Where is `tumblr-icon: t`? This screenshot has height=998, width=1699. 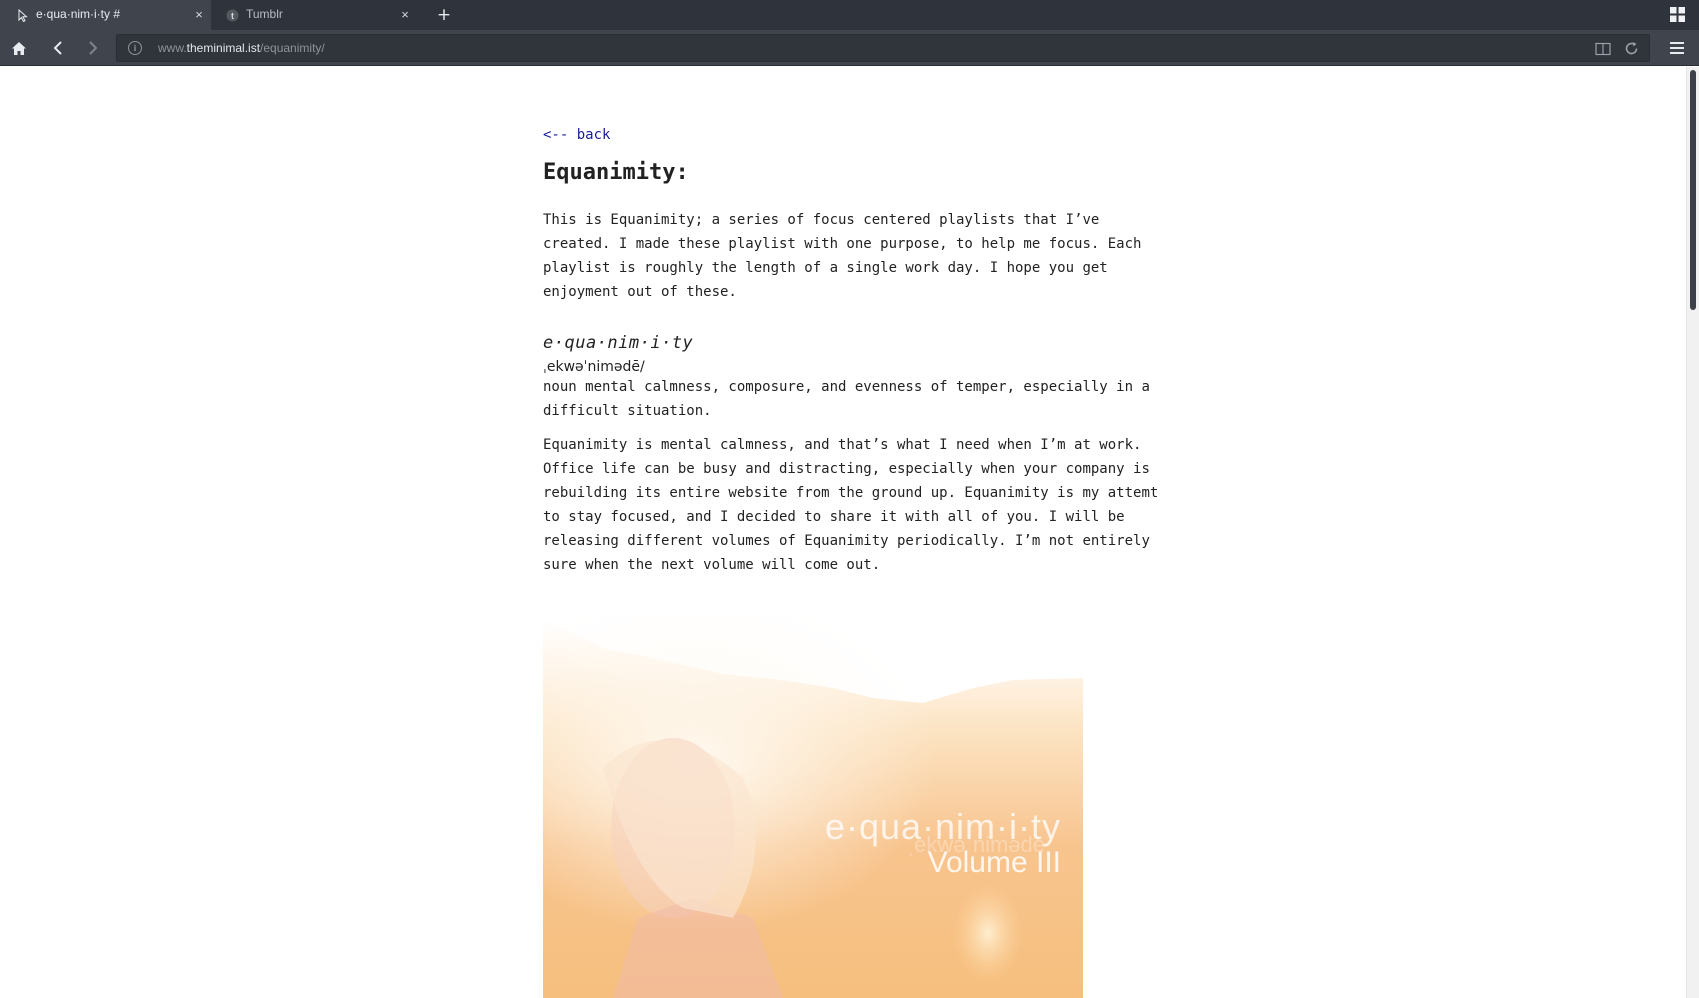
tumblr-icon: t is located at coordinates (232, 15).